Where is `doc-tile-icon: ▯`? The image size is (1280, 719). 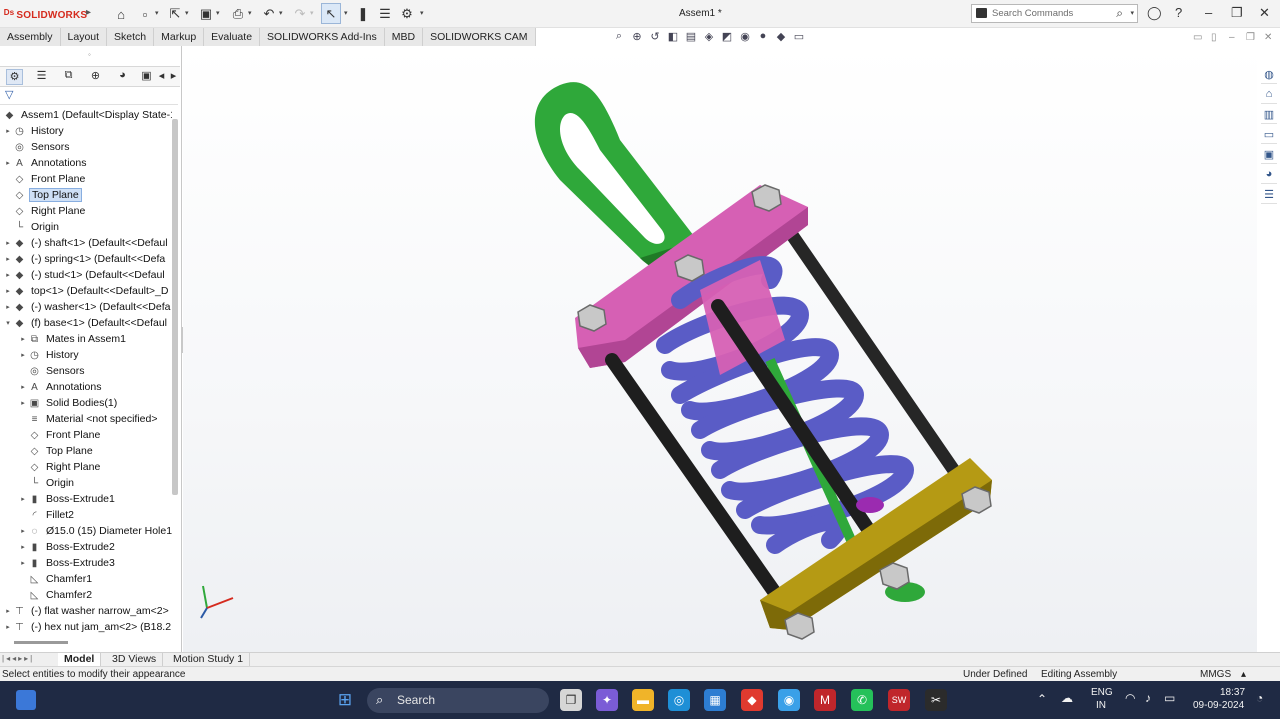 doc-tile-icon: ▯ is located at coordinates (1214, 37).